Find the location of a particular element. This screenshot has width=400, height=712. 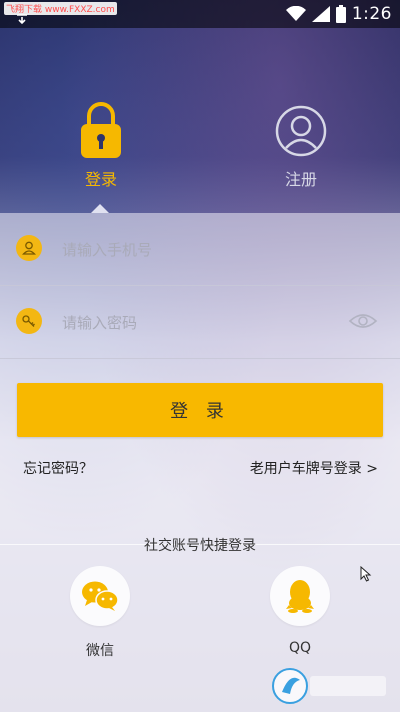

social-login-title: 社交账号快捷登录 is located at coordinates (200, 545).